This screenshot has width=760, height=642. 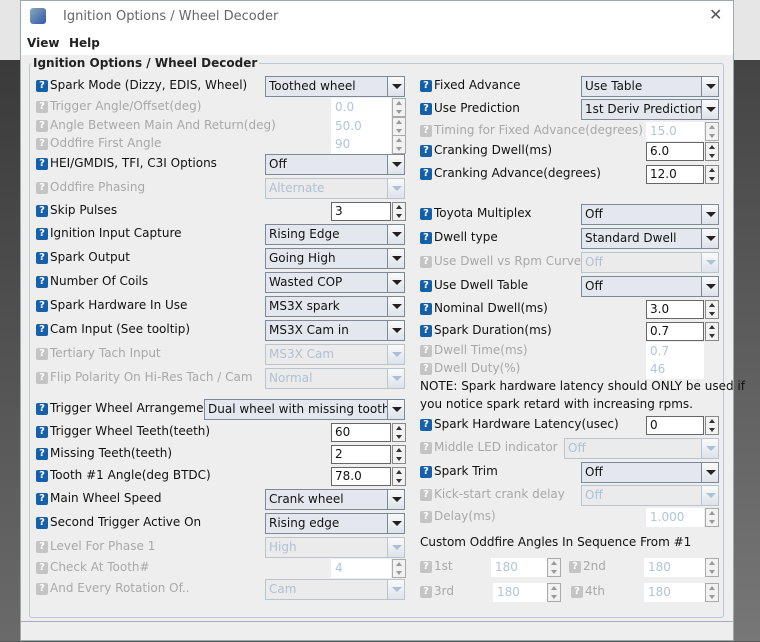 I want to click on spark-hardware-latency-usec-spinner: 0, so click(x=682, y=425).